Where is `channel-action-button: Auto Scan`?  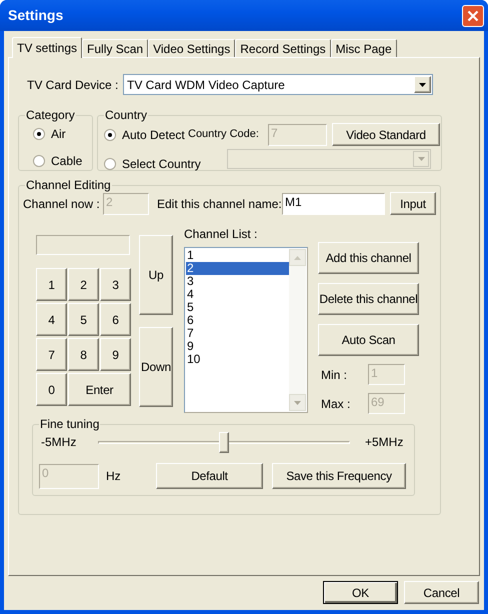
channel-action-button: Auto Scan is located at coordinates (368, 340).